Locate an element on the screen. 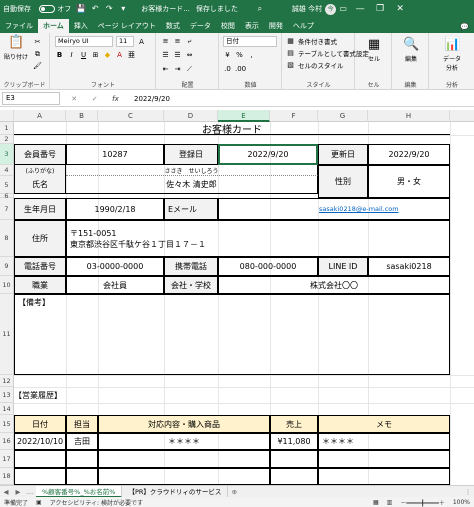  font-name-select: Meiryo UI is located at coordinates (84, 41).